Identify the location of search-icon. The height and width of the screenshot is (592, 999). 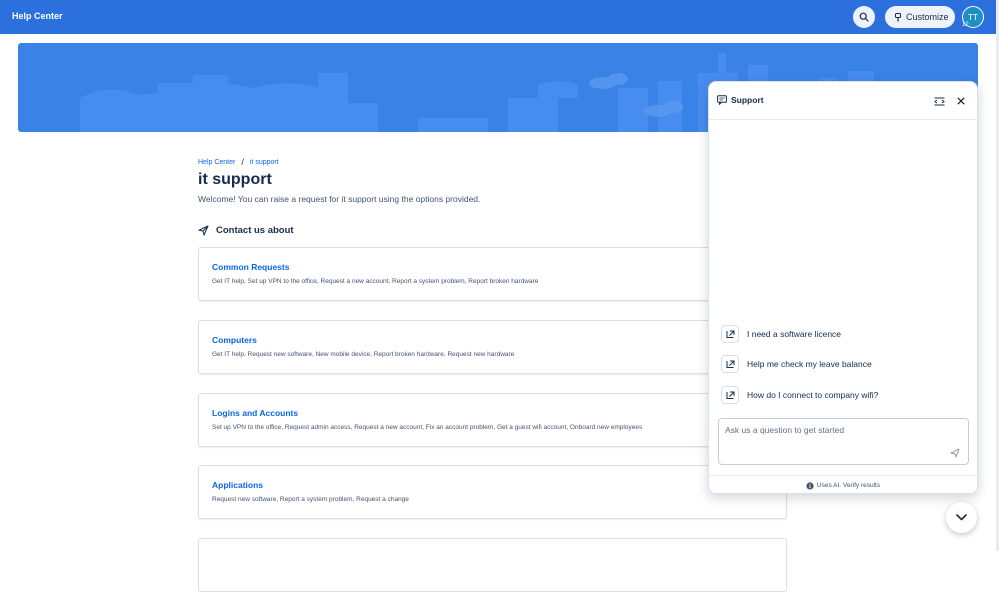
(864, 17).